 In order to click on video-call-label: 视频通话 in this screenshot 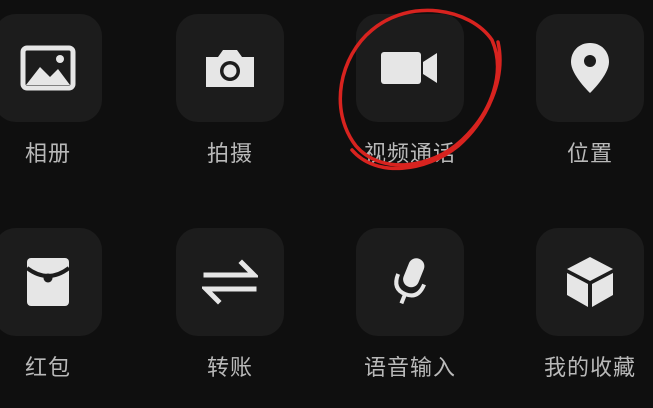, I will do `click(409, 154)`.